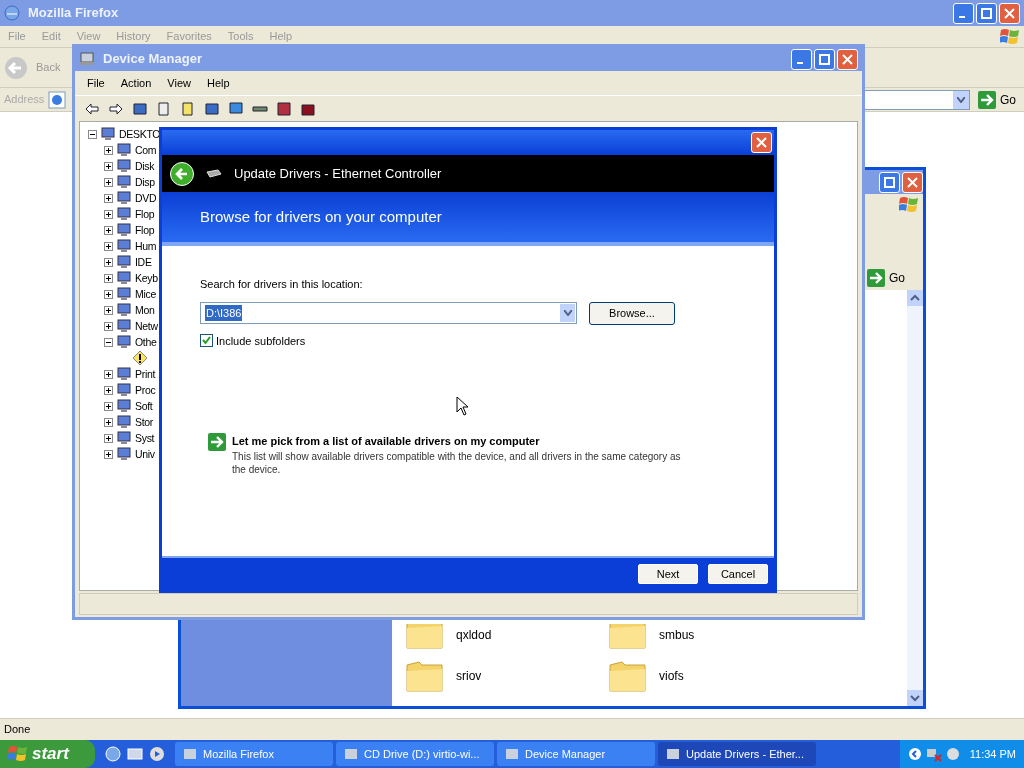 This screenshot has width=1024, height=768. I want to click on tree-item: Netw, so click(146, 326).